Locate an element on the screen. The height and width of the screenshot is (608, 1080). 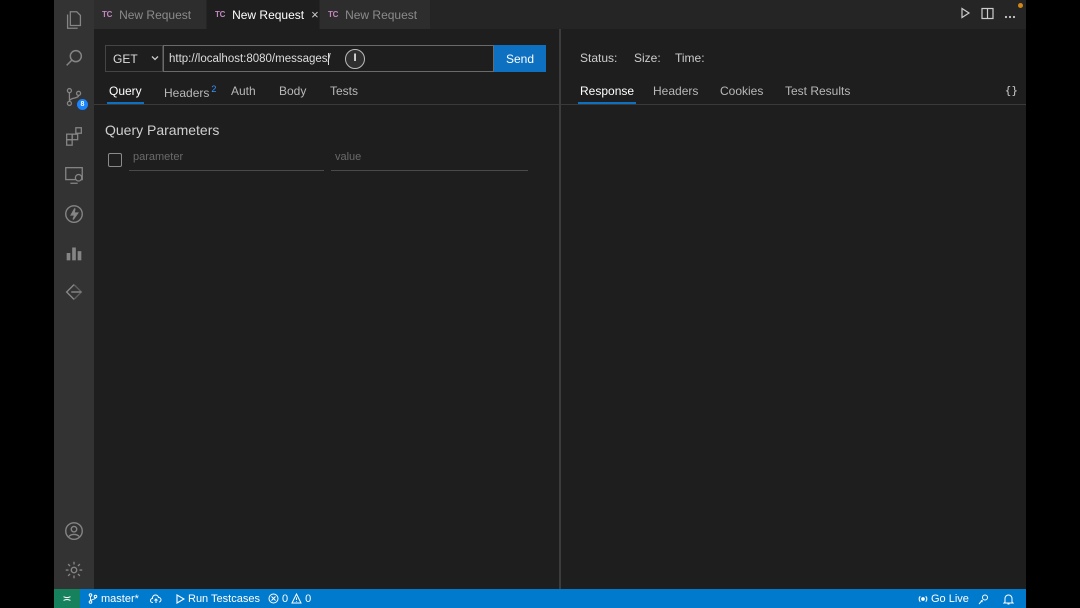
text-caret is located at coordinates (328, 58).